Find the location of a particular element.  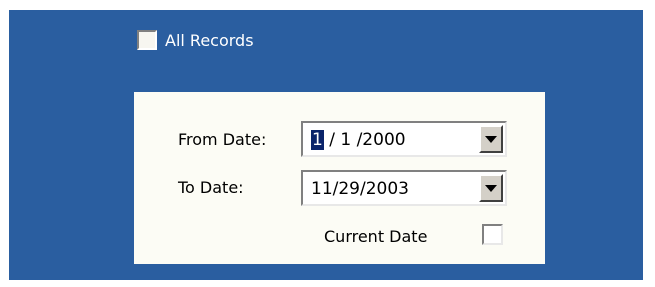

to-date-picker: 11/29/2003 is located at coordinates (404, 188).